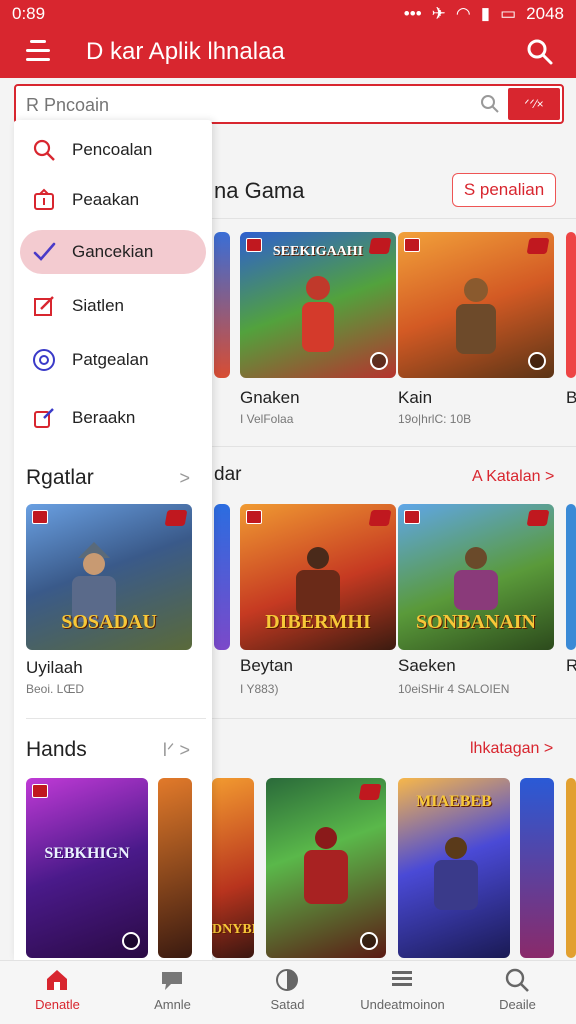 Image resolution: width=576 pixels, height=1024 pixels. I want to click on card-title: Saeken, so click(427, 665).